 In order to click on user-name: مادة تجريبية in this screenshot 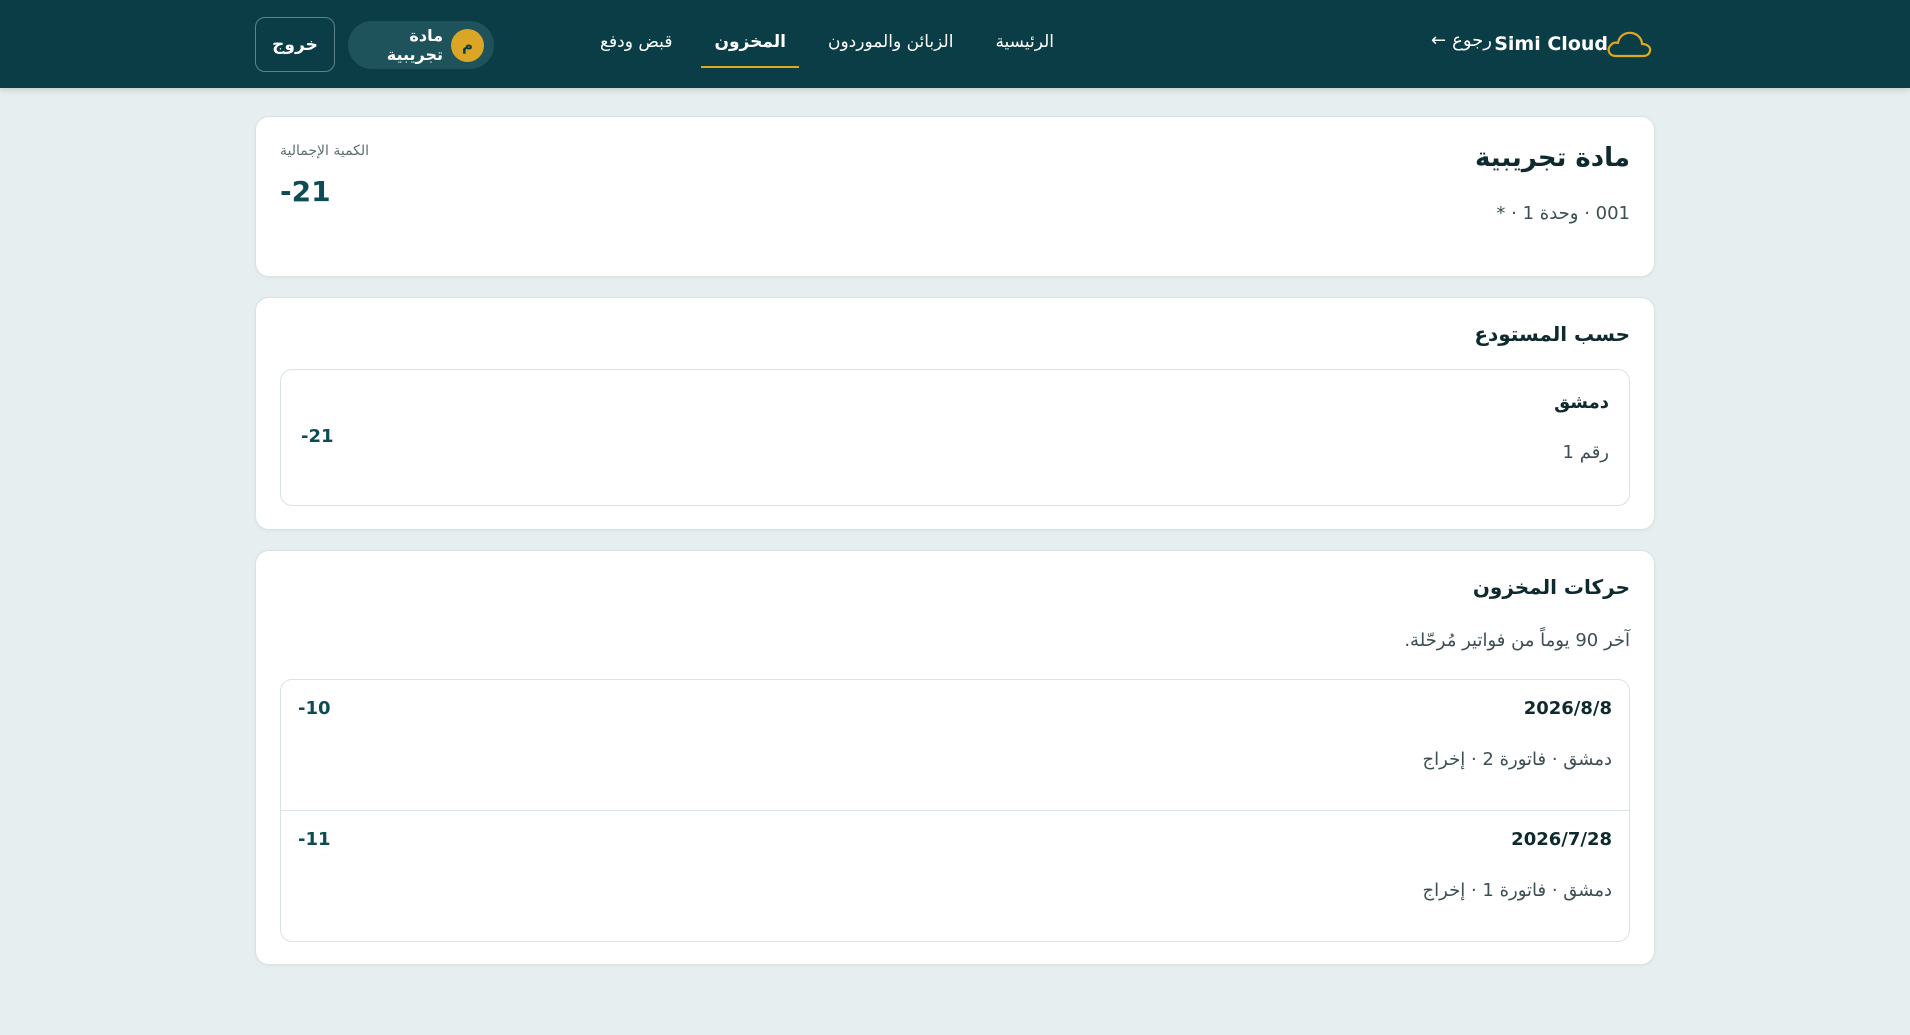, I will do `click(414, 45)`.